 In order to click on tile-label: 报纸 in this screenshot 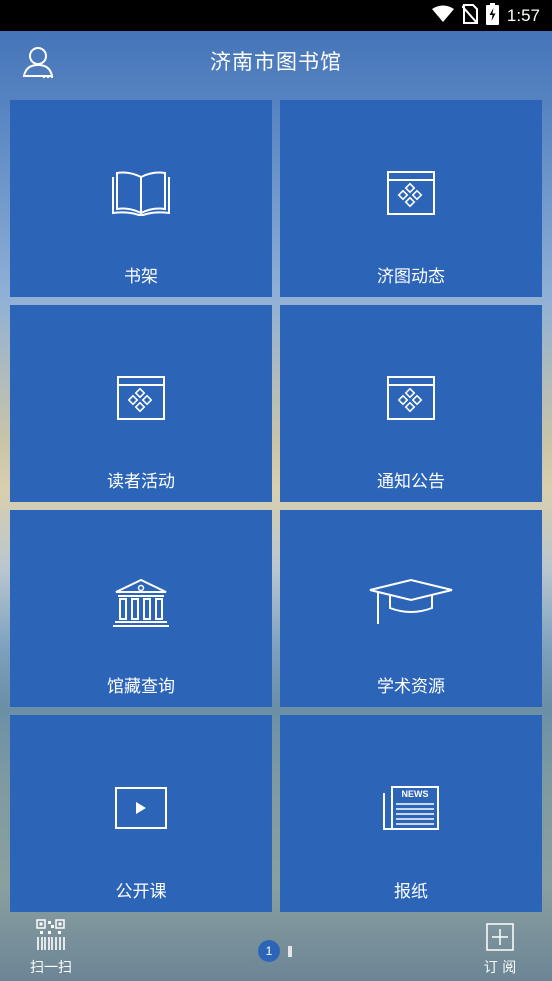, I will do `click(411, 892)`.